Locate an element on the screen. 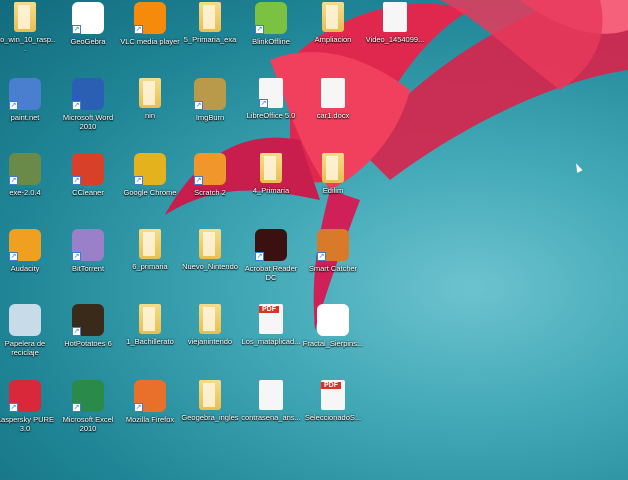  desktop-icon: ↗ CCleaner is located at coordinates (88, 175).